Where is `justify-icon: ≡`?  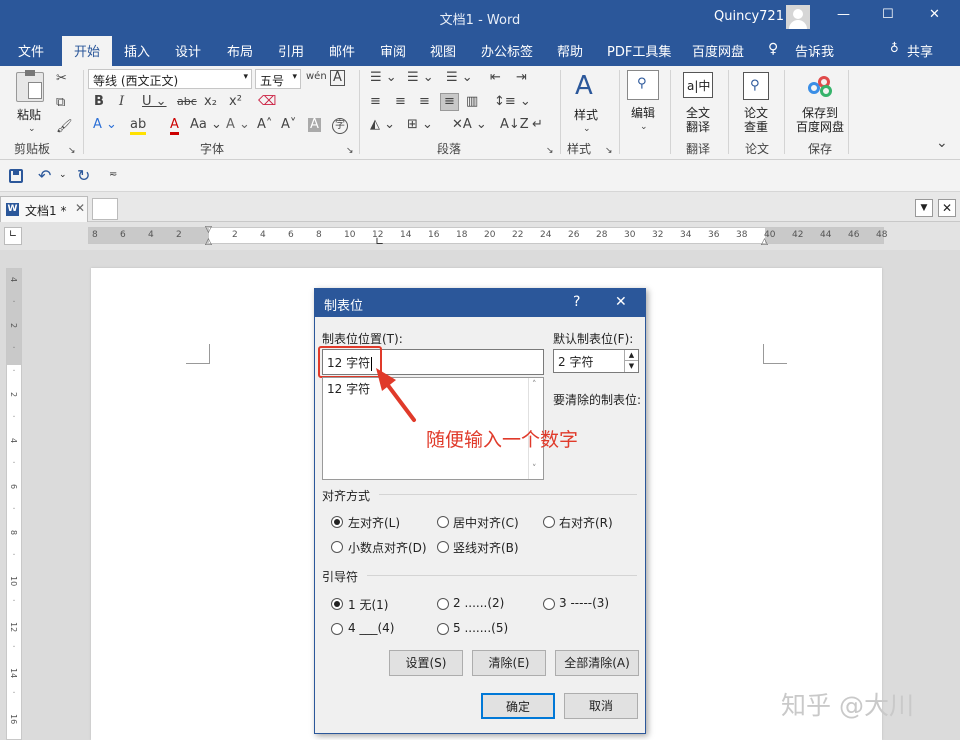
justify-icon: ≡ is located at coordinates (449, 102).